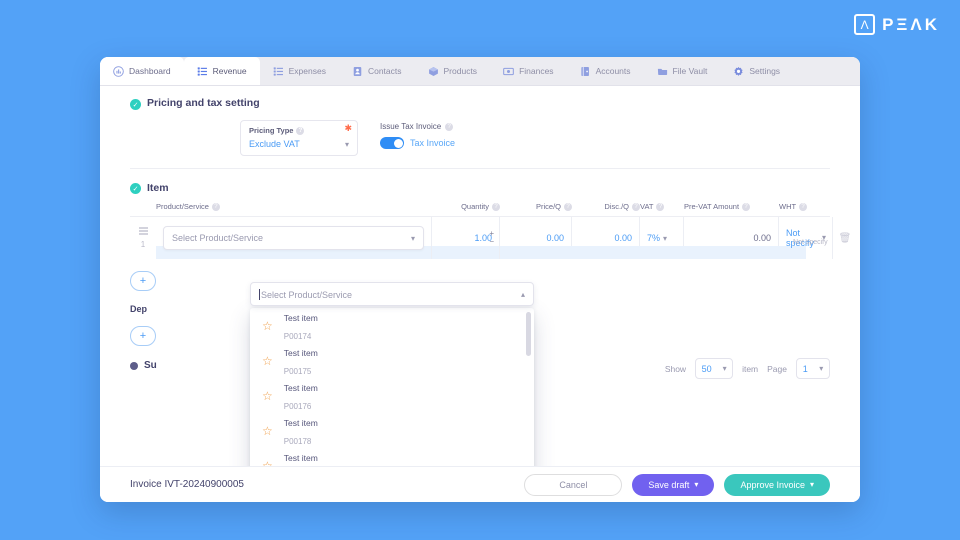  Describe the element at coordinates (788, 206) in the screenshot. I see `header-label: WHT` at that location.